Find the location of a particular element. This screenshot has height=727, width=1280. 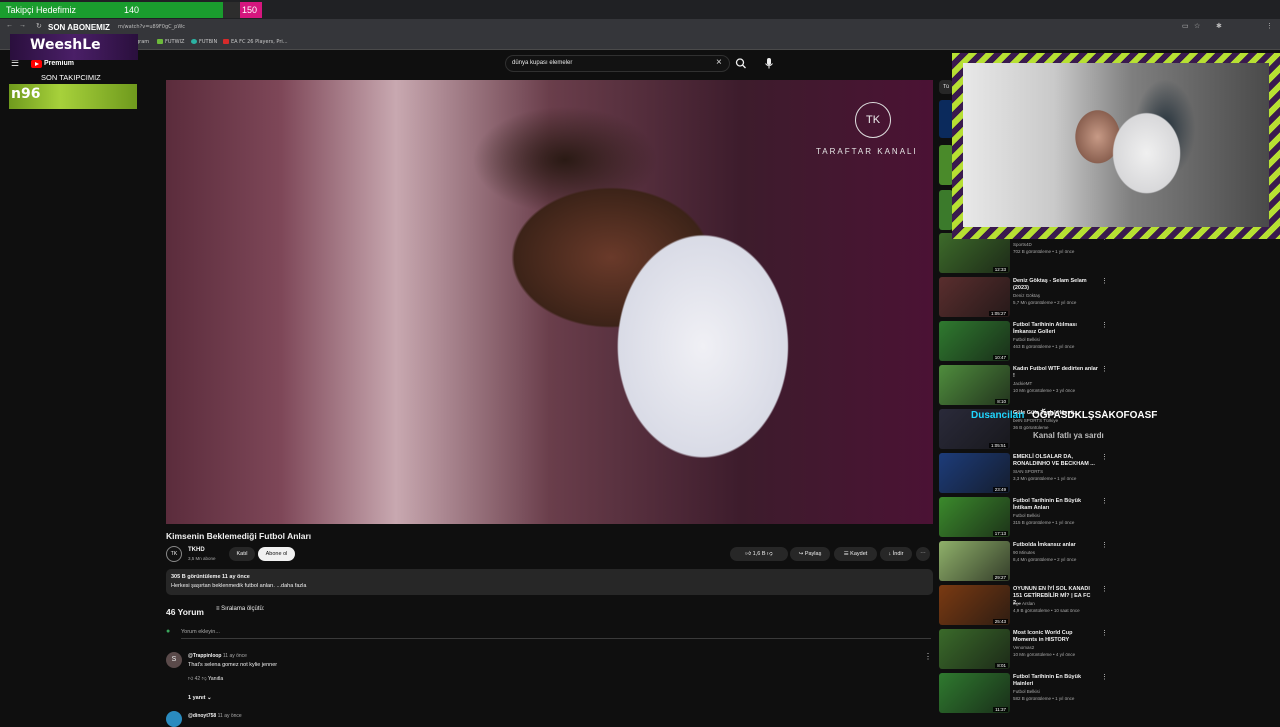

comment-menu-icon: ⋮ is located at coordinates (928, 656).